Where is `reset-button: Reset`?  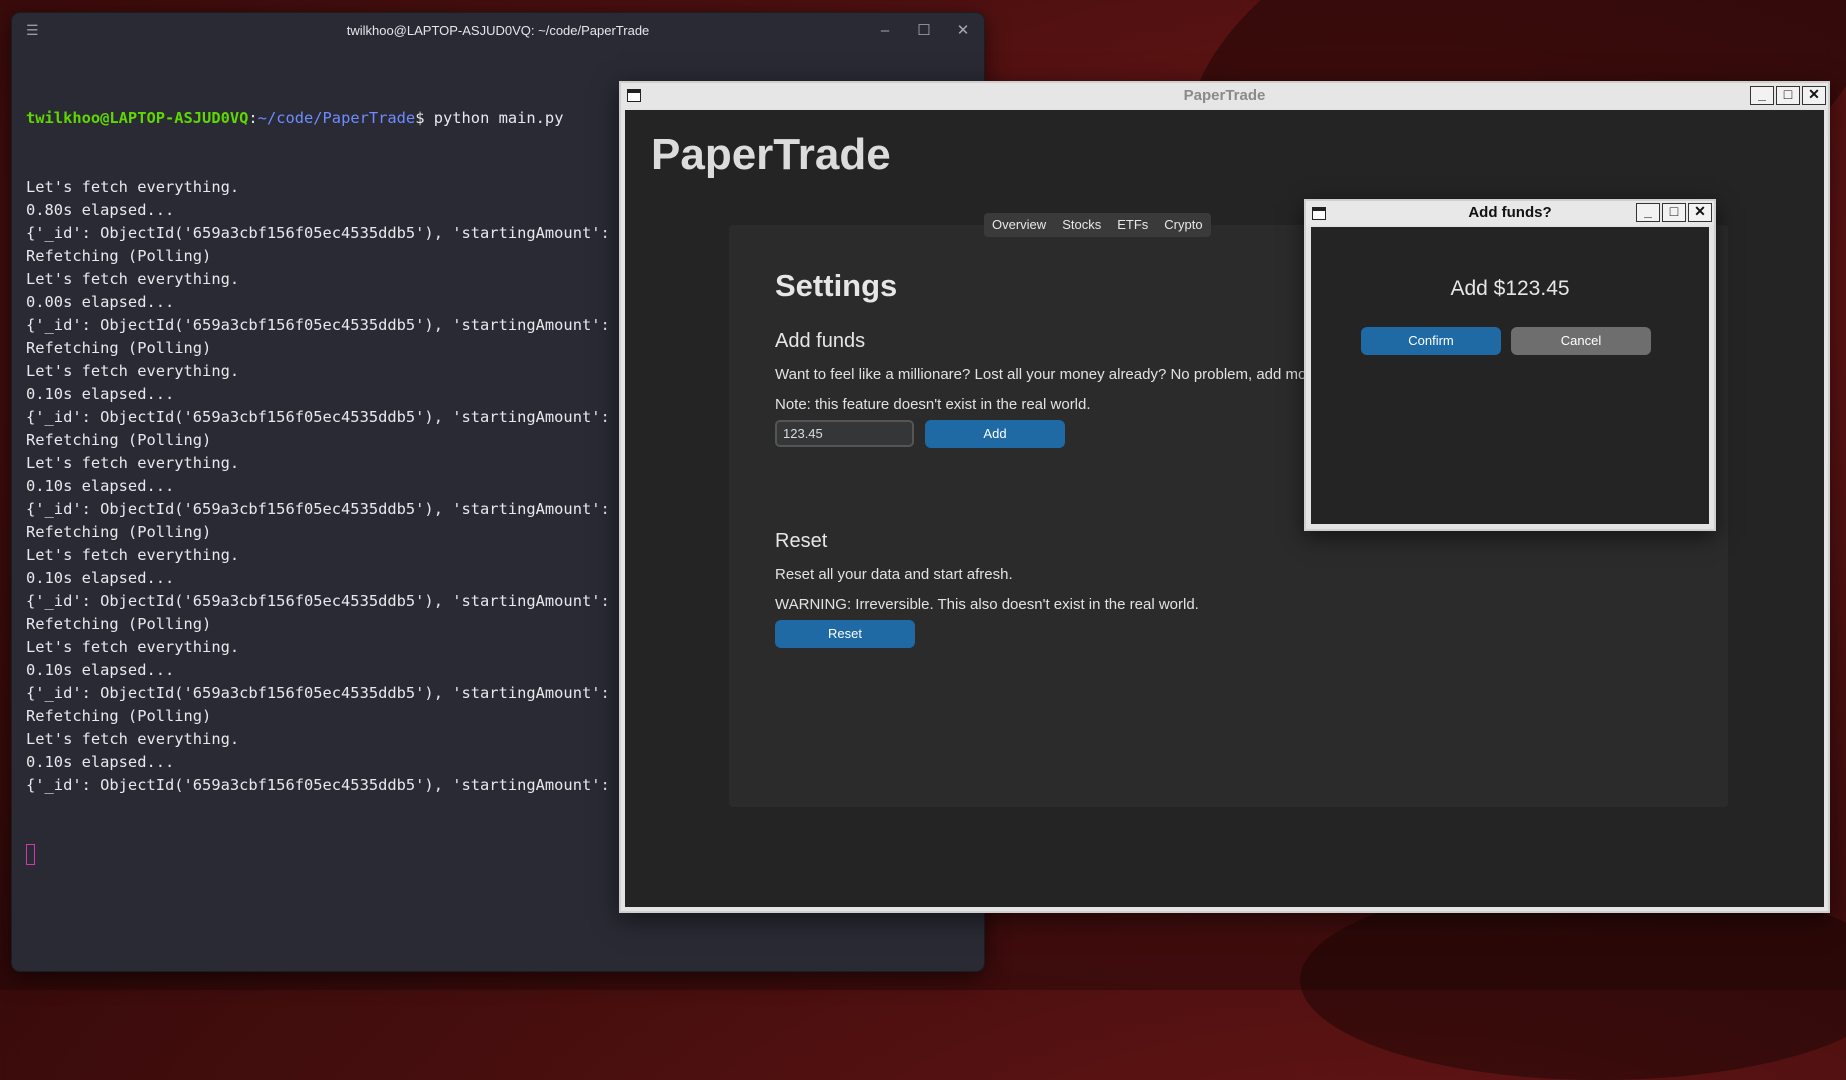
reset-button: Reset is located at coordinates (845, 634).